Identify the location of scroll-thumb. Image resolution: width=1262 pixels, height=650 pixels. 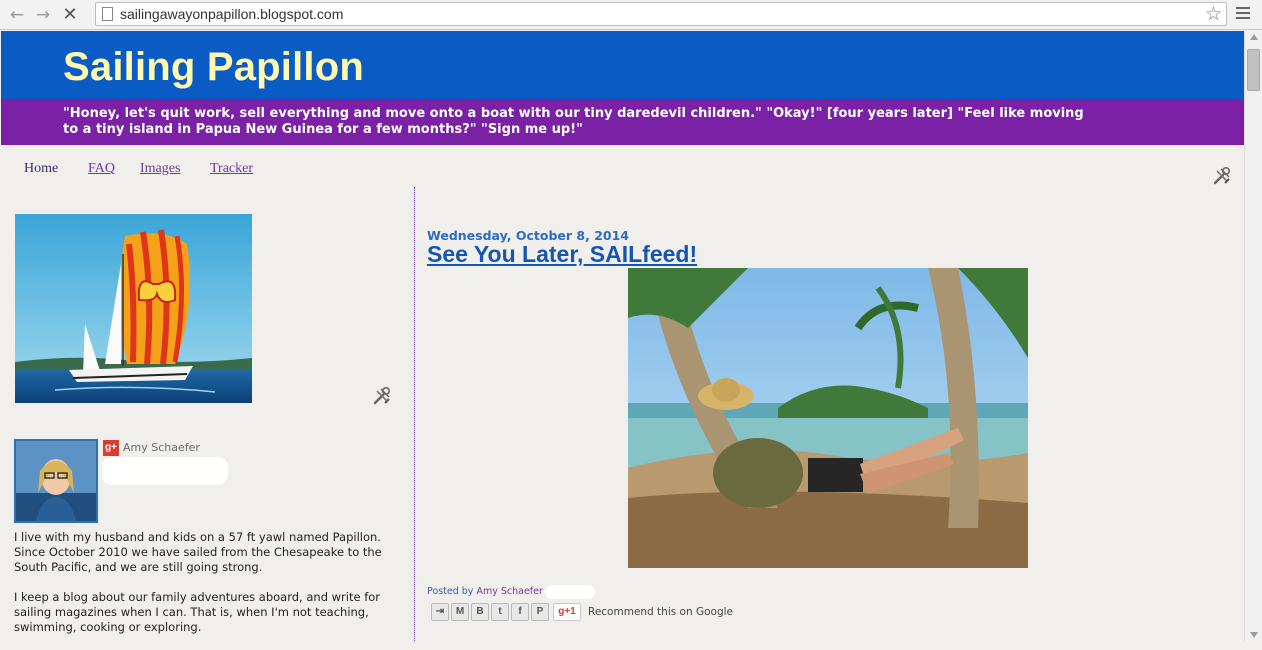
(1253, 70).